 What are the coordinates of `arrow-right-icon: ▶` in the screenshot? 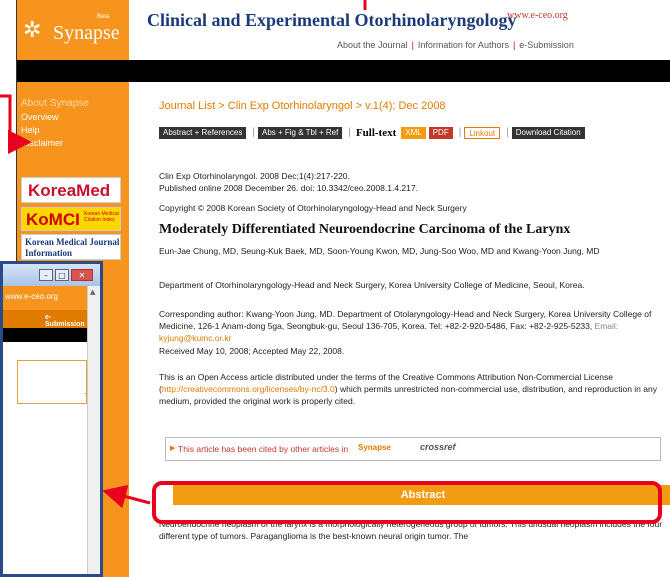 It's located at (173, 448).